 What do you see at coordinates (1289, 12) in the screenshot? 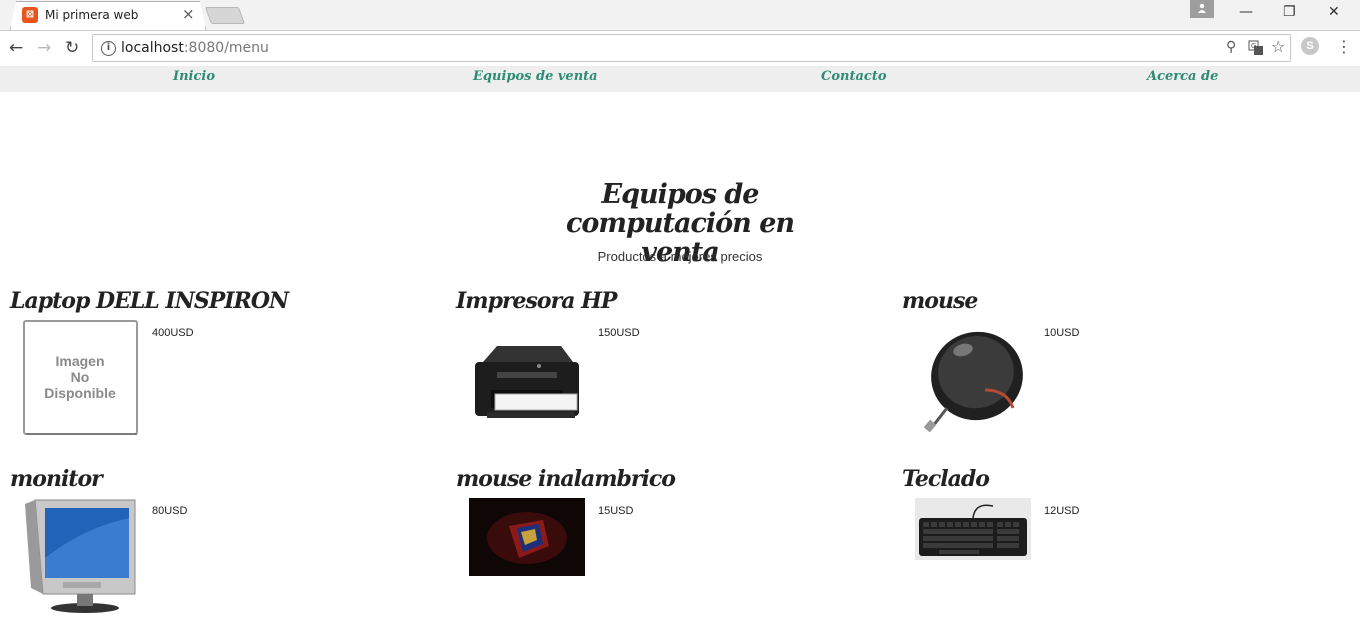
I see `restore-icon: ❐` at bounding box center [1289, 12].